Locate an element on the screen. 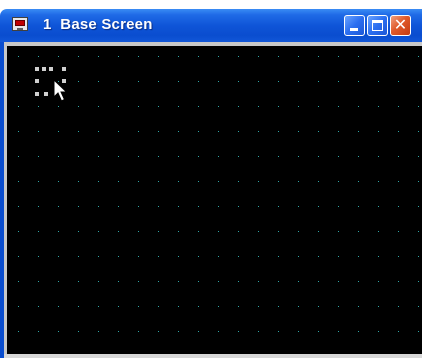 The image size is (422, 358). maximize-button is located at coordinates (377, 25).